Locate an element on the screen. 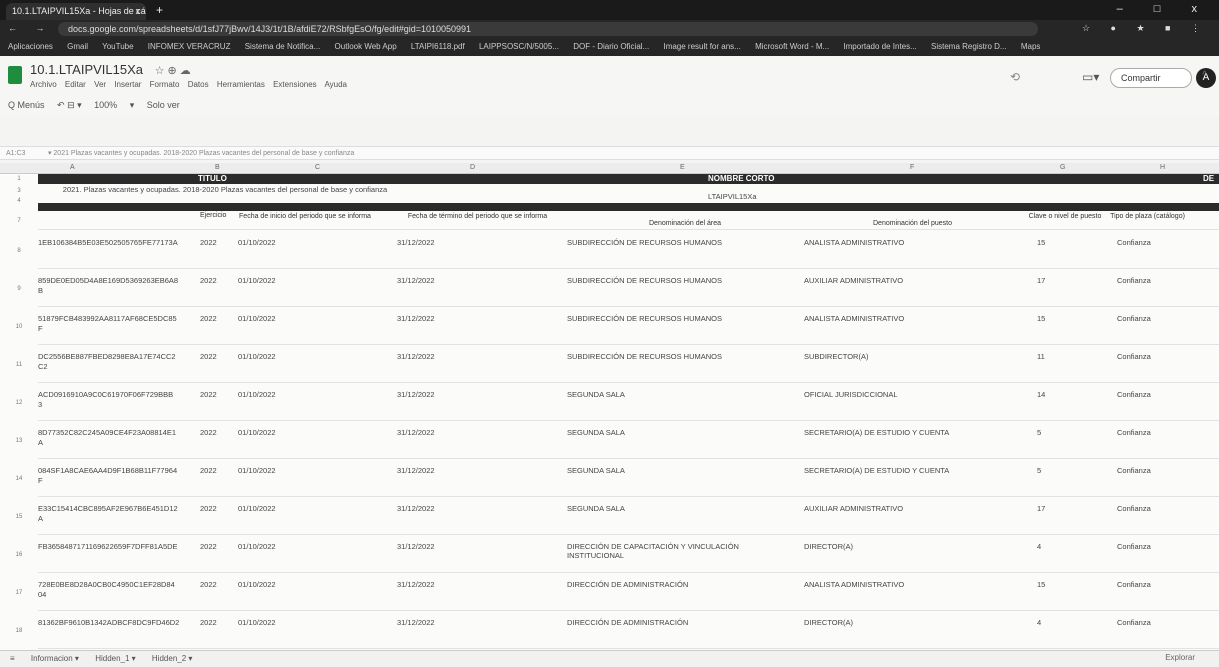 This screenshot has width=1219, height=667. column-header: C is located at coordinates (317, 167).